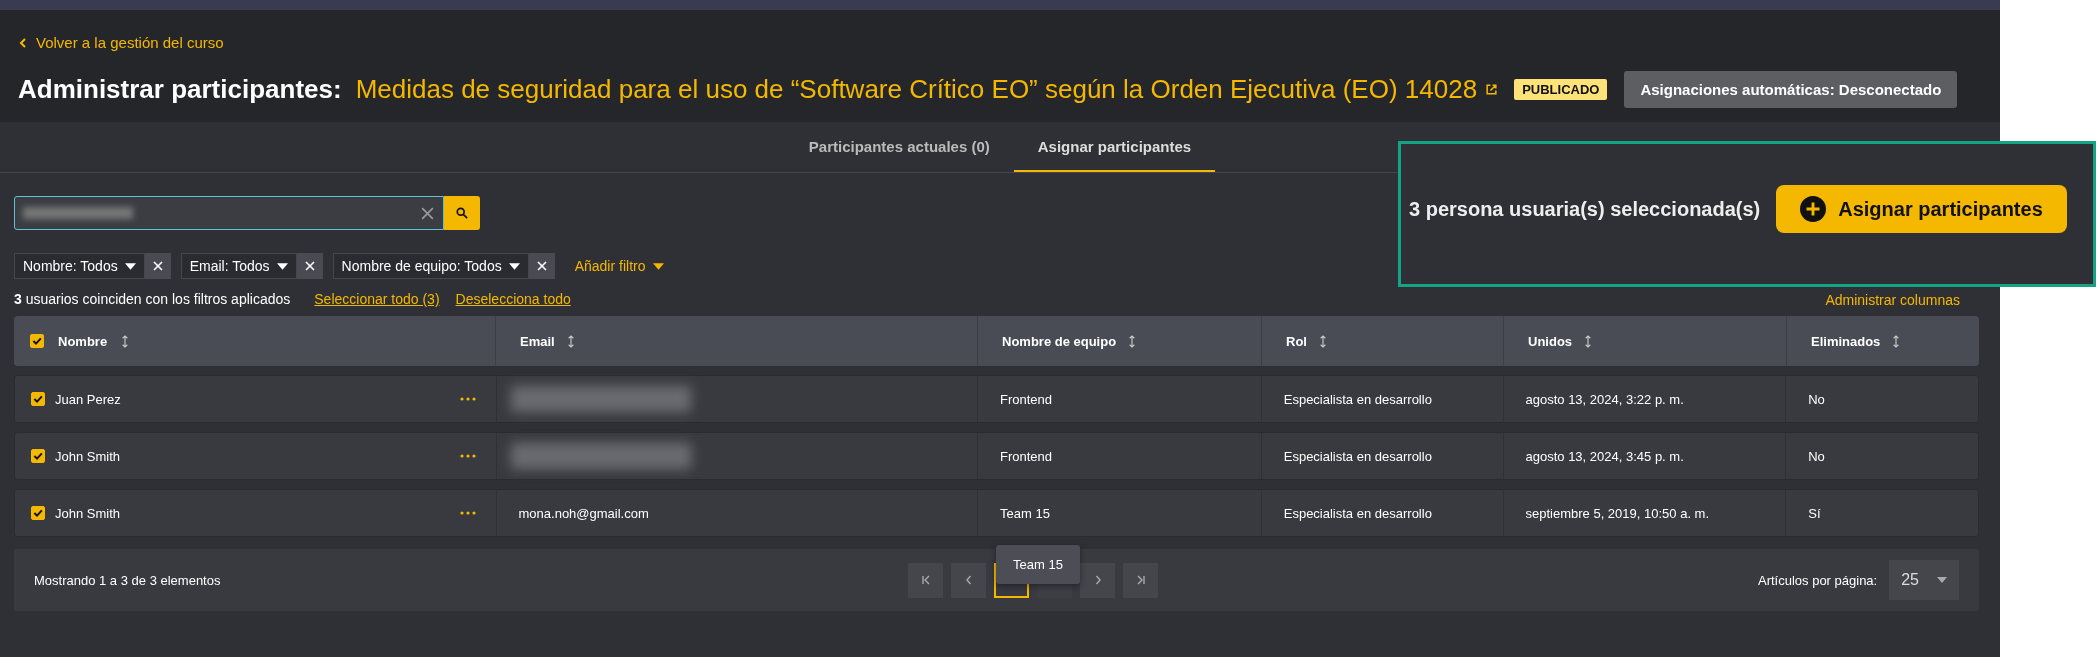 The height and width of the screenshot is (657, 2099). I want to click on column-header: Email, so click(537, 341).